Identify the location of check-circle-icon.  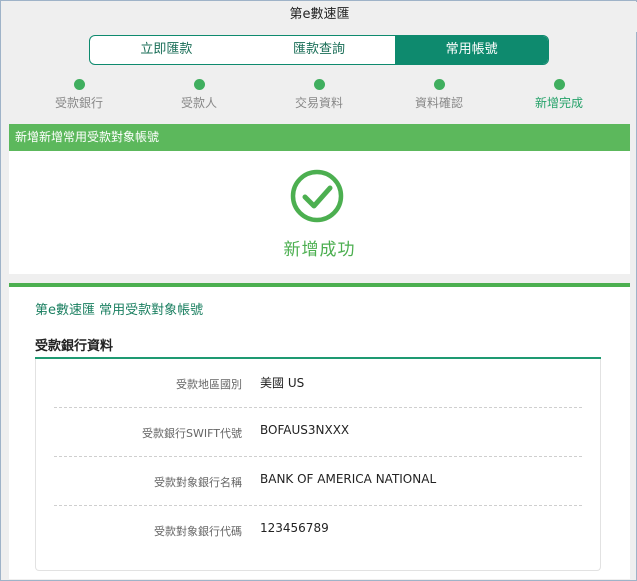
(317, 196).